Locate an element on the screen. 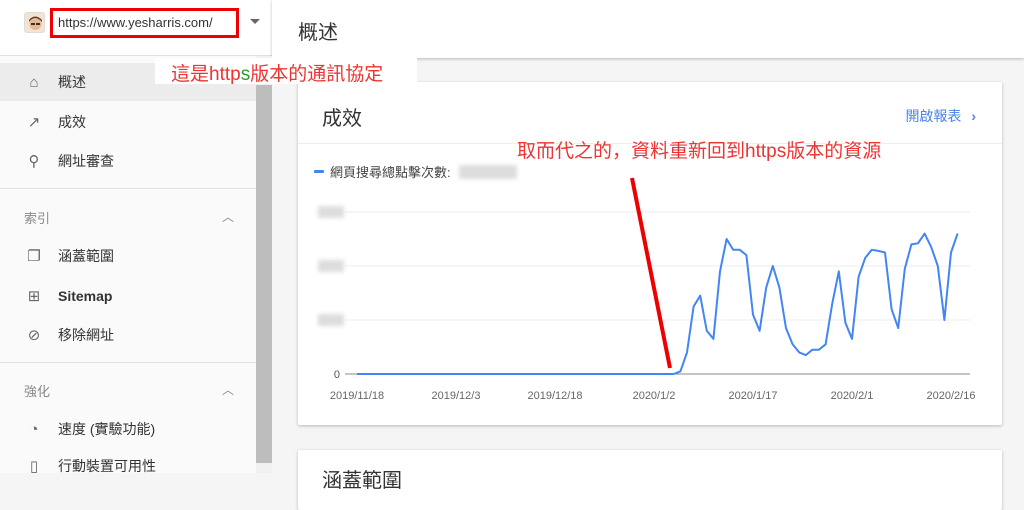 The image size is (1024, 510). section-enhancements-title: 強化 is located at coordinates (37, 391).